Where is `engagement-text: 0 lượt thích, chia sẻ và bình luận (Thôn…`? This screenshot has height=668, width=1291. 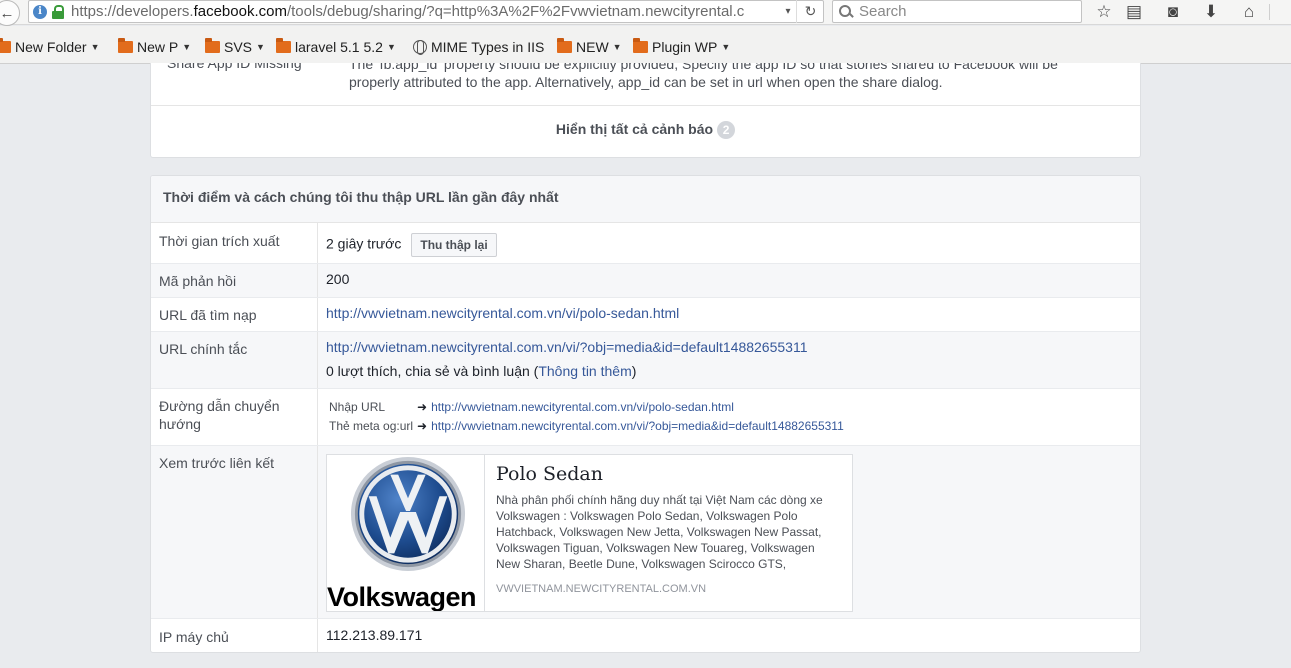
engagement-text: 0 lượt thích, chia sẻ và bình luận (Thôn… is located at coordinates (481, 371).